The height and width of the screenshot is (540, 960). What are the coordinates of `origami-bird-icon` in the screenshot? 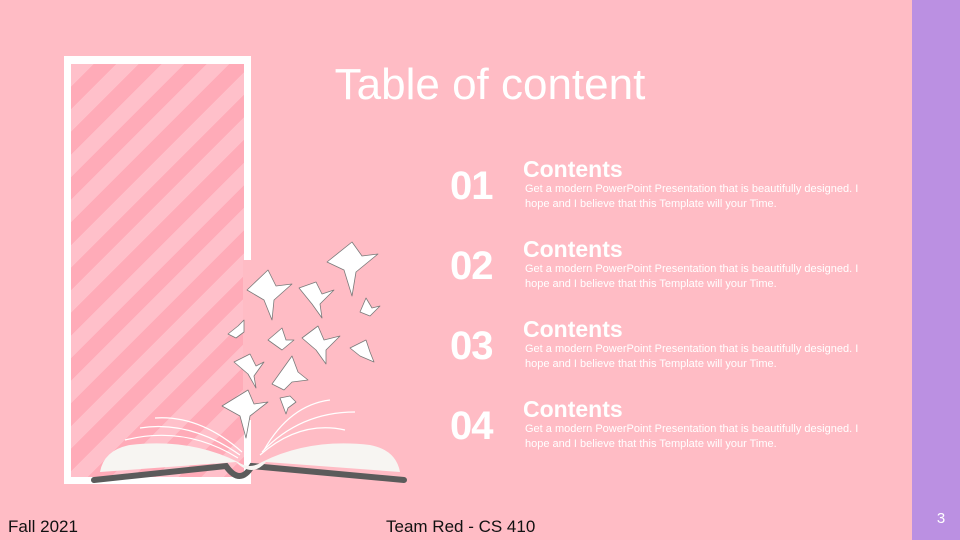 It's located at (301, 340).